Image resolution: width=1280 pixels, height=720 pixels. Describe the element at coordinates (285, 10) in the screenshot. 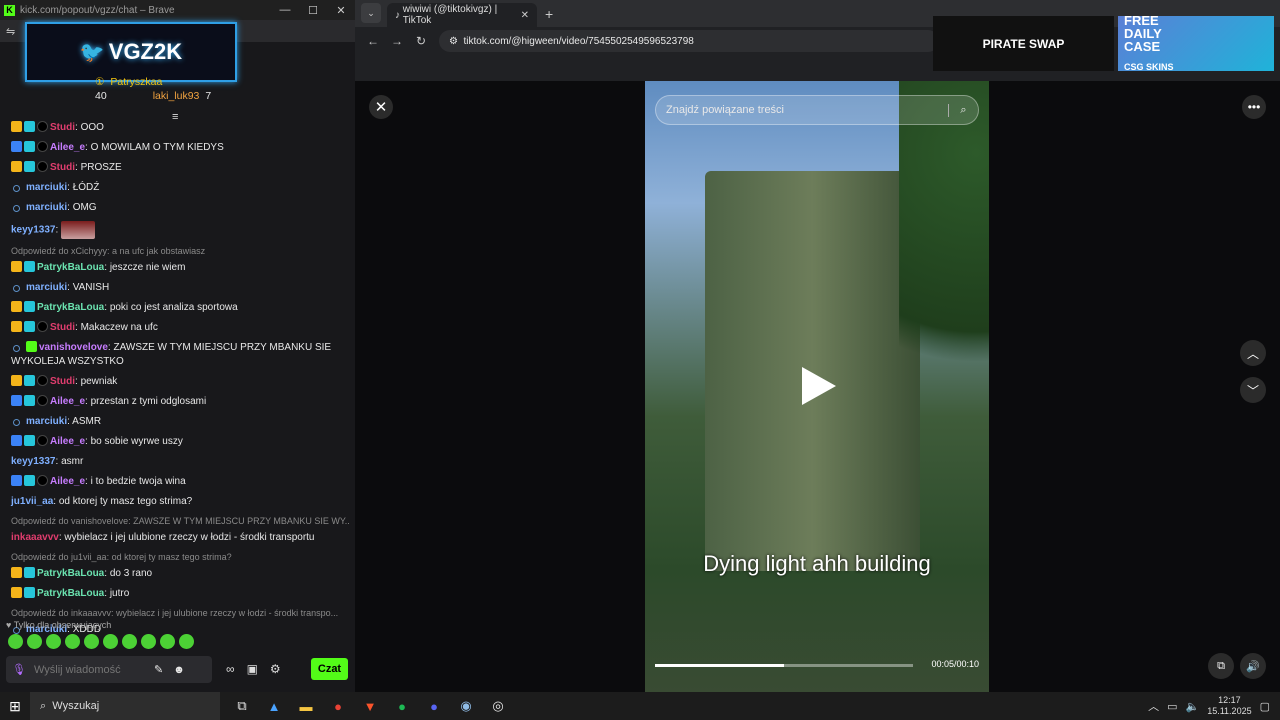

I see `minimize-icon: —` at that location.